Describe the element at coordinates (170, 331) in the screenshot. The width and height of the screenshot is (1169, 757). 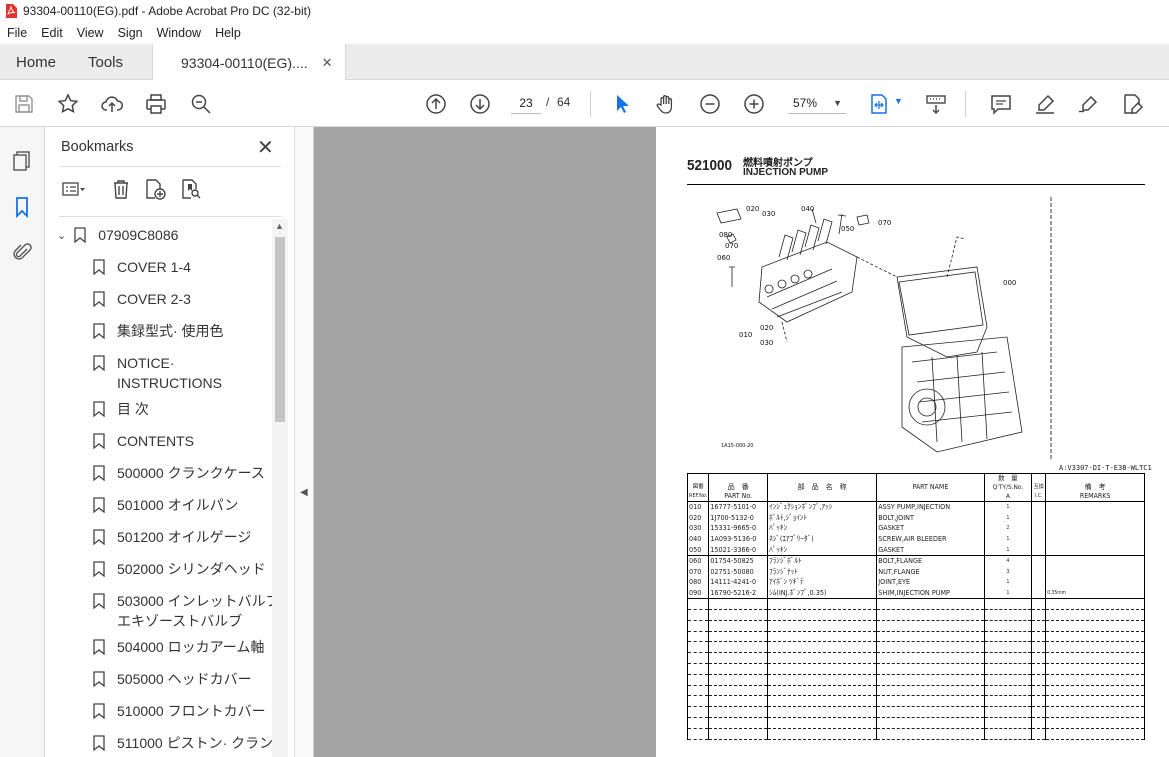
I see `bookmark-label: 集録型式· 使用色` at that location.